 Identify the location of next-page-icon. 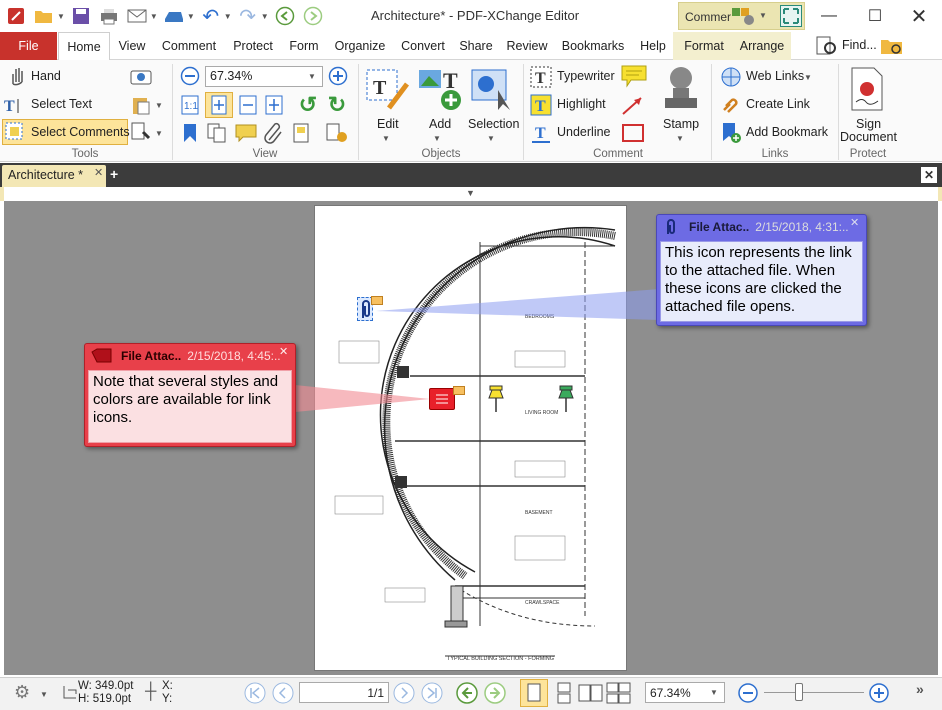
(404, 694).